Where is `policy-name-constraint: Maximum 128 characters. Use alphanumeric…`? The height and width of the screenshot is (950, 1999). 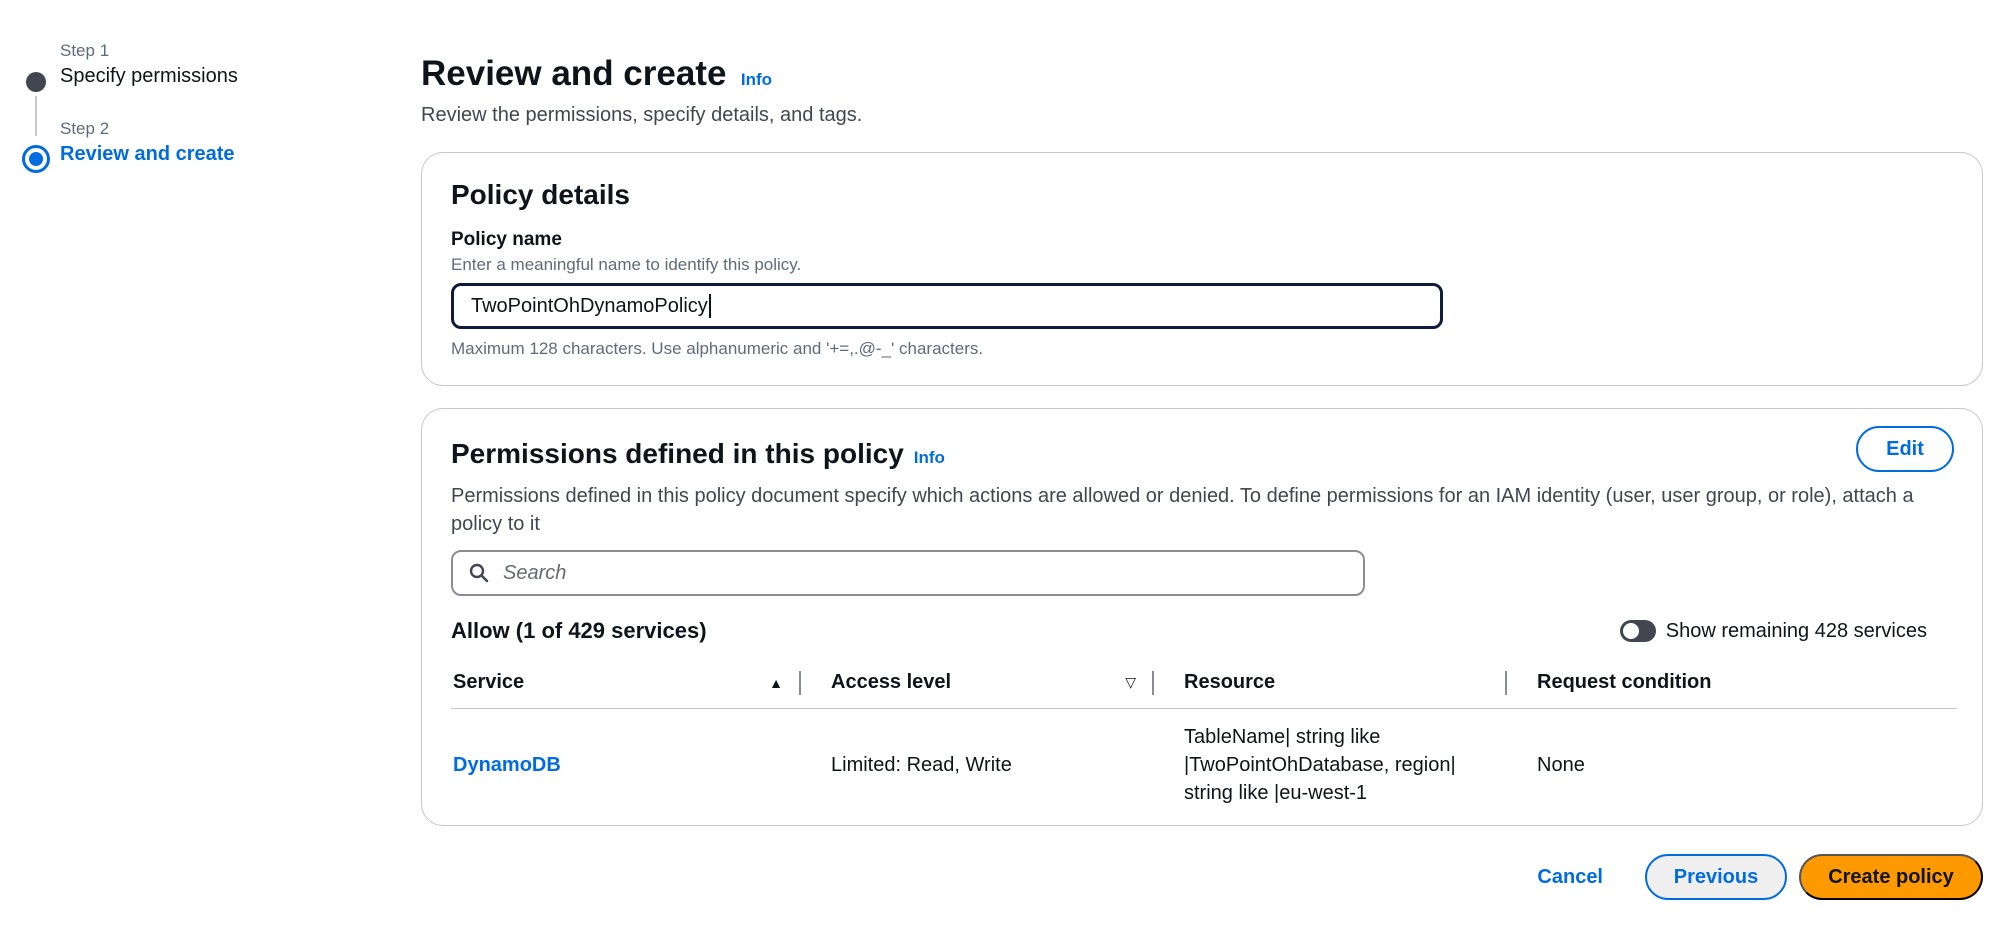
policy-name-constraint: Maximum 128 characters. Use alphanumeric… is located at coordinates (717, 348).